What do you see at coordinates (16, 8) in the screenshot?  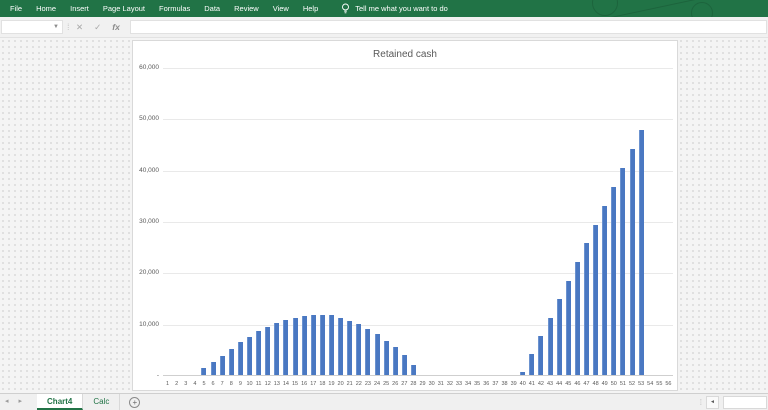 I see `ribbon-tab-file: File` at bounding box center [16, 8].